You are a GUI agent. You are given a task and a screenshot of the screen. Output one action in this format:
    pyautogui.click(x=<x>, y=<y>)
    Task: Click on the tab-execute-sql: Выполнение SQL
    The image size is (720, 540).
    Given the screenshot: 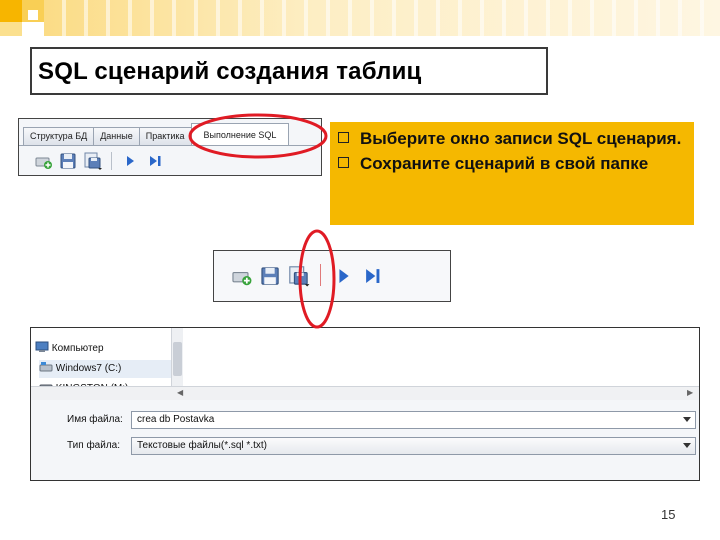 What is the action you would take?
    pyautogui.click(x=240, y=134)
    